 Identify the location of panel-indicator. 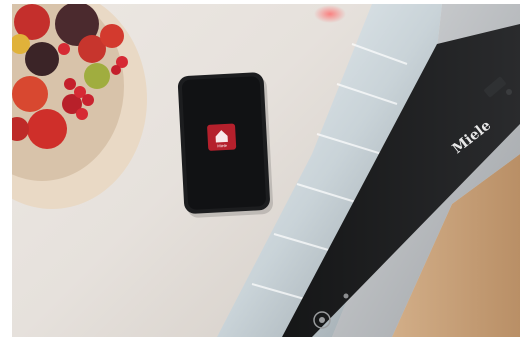
(346, 296).